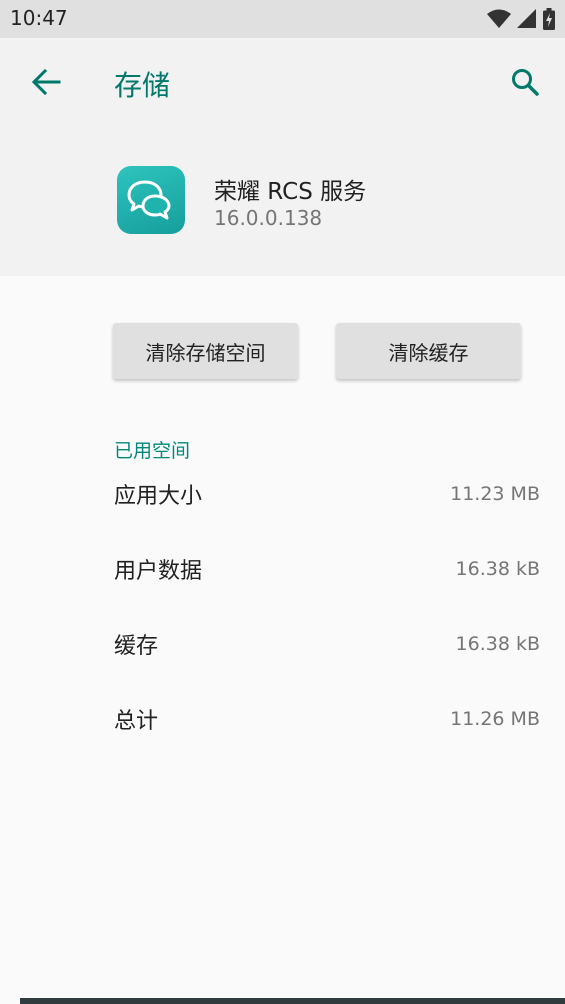  Describe the element at coordinates (495, 719) in the screenshot. I see `row-value: 11.26 MB` at that location.